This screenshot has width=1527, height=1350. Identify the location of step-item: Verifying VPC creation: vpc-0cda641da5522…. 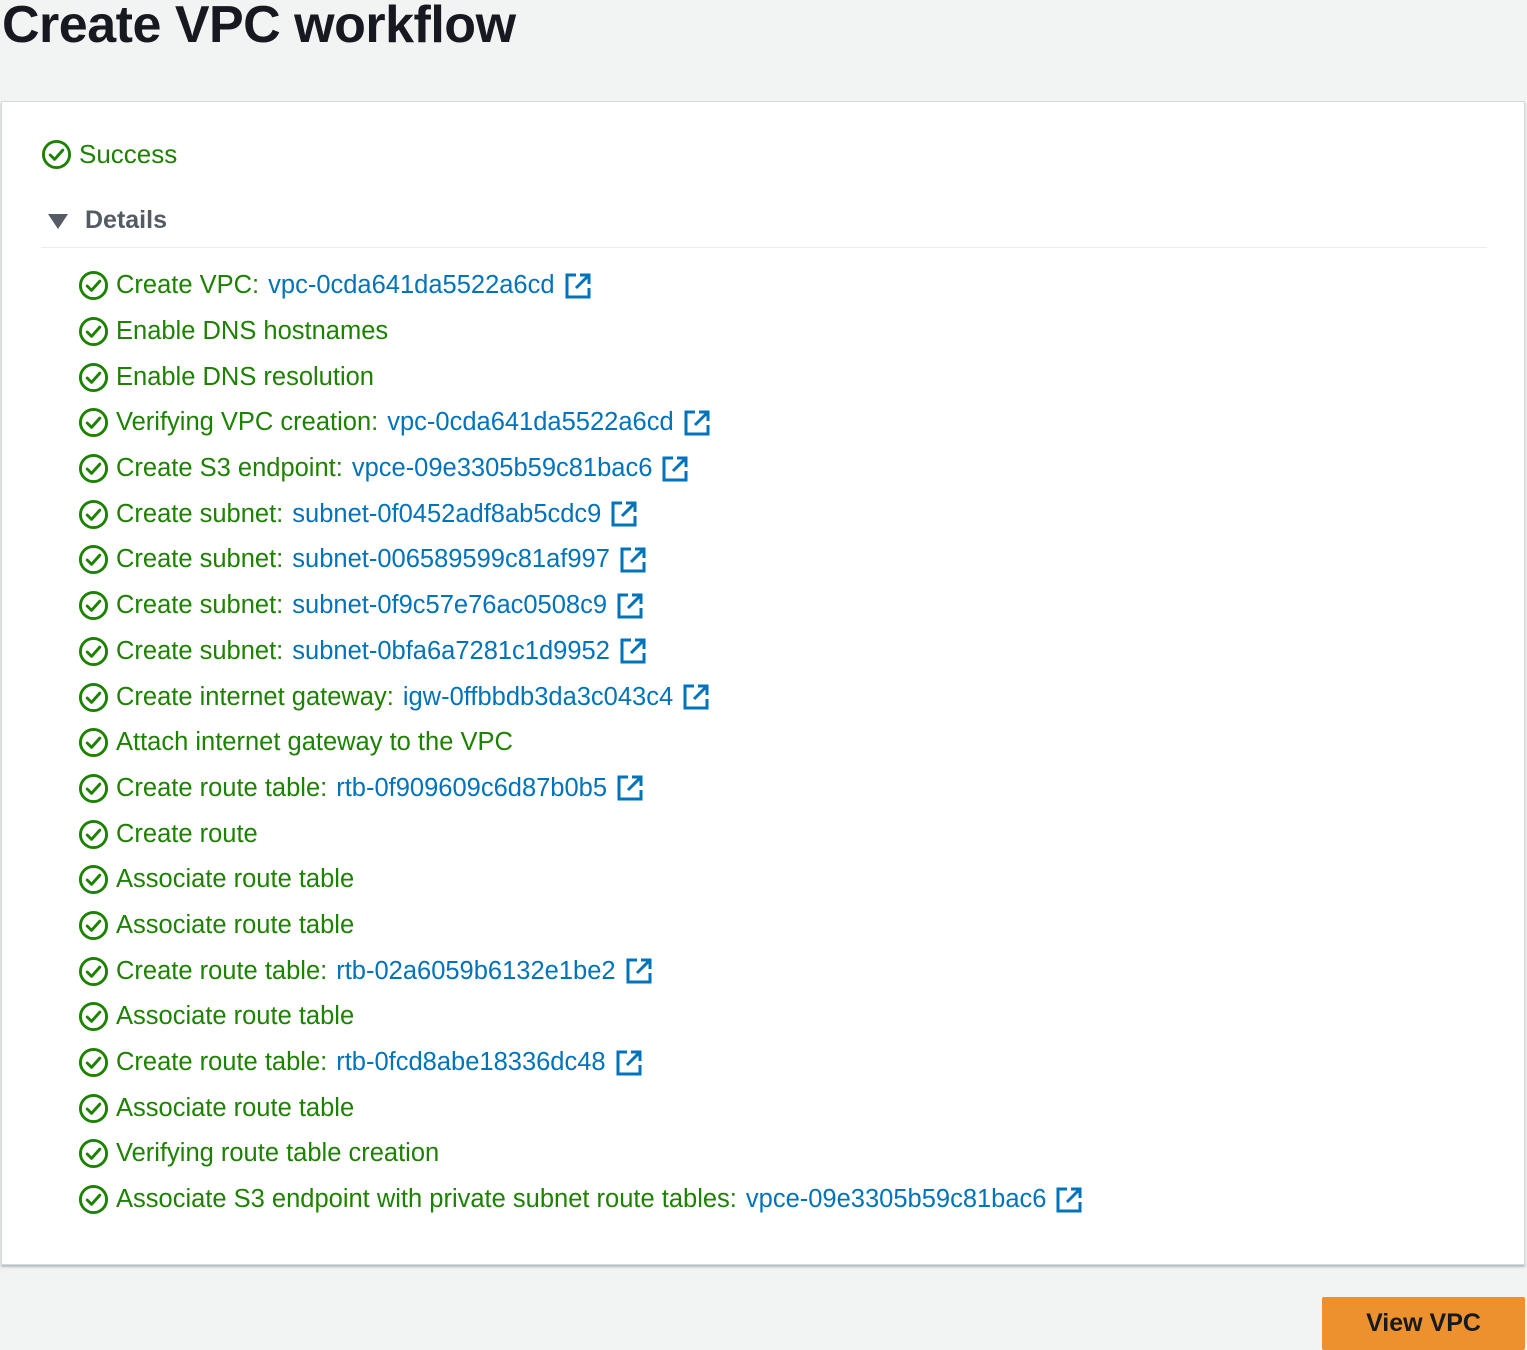
(580, 423).